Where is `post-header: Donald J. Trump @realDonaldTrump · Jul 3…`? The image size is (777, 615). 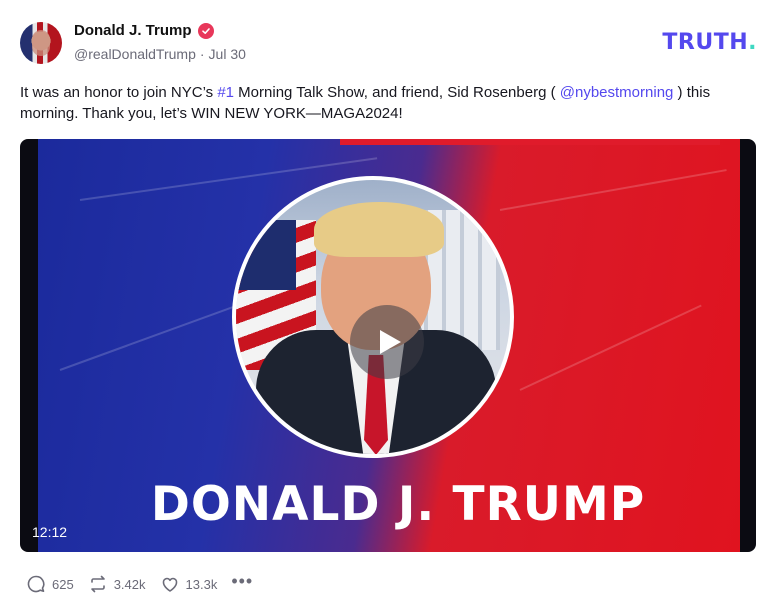
post-header: Donald J. Trump @realDonaldTrump · Jul 3… is located at coordinates (388, 43).